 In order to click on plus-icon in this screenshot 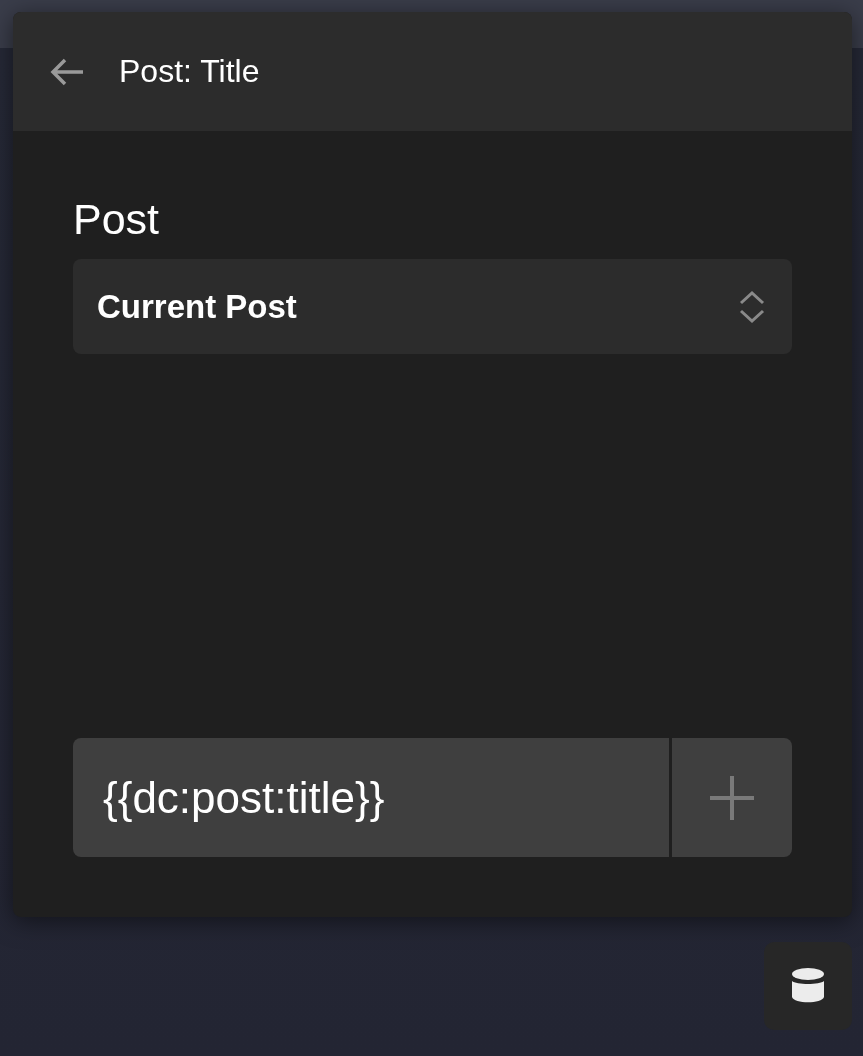, I will do `click(732, 797)`.